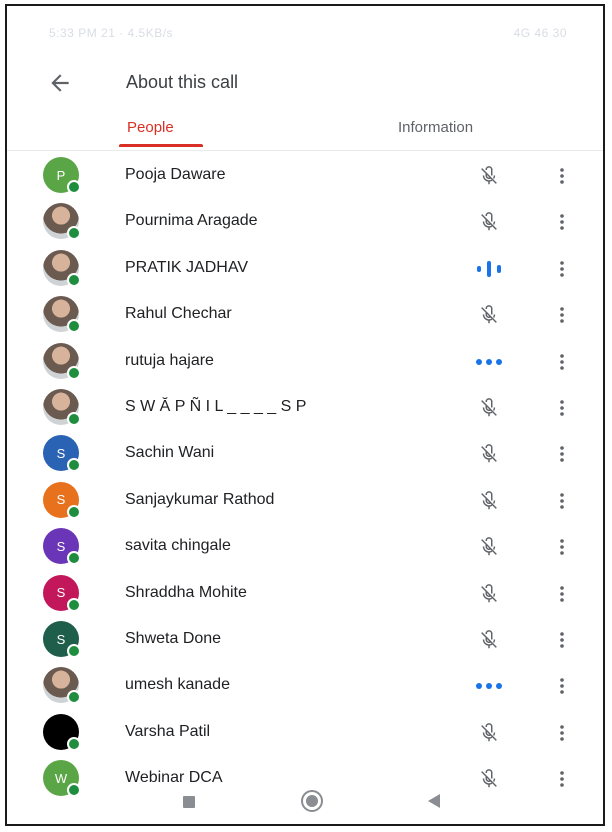  Describe the element at coordinates (305, 501) in the screenshot. I see `participant-row: S Sanjaykumar Rathod` at that location.